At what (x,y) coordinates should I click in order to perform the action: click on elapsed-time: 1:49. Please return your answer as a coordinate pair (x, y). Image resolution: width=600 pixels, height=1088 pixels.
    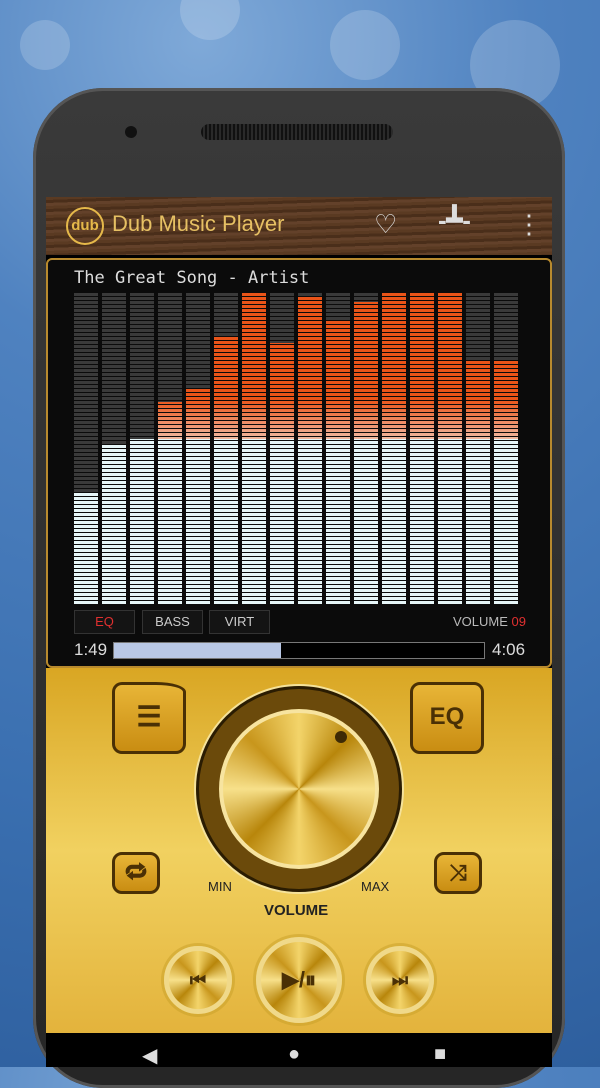
    Looking at the image, I should click on (91, 649).